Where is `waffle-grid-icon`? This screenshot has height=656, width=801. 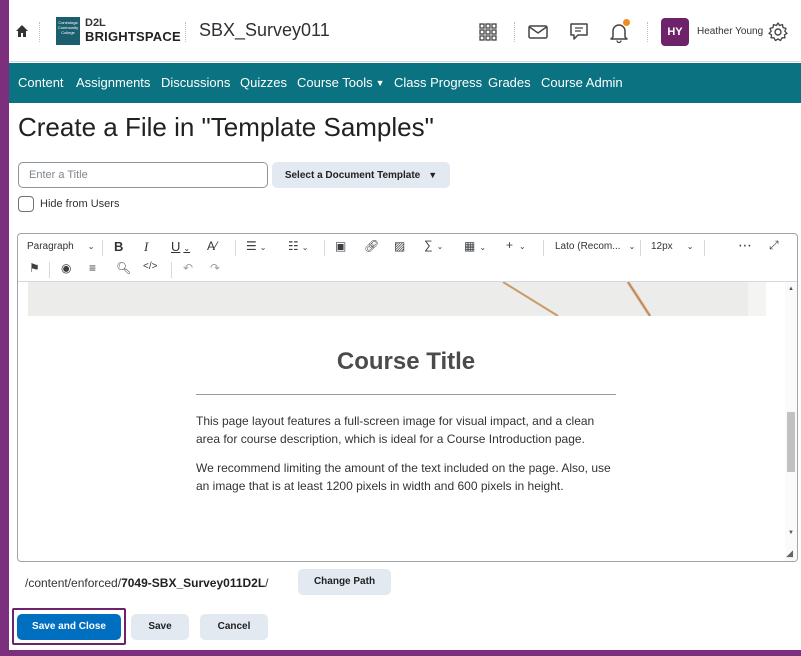
waffle-grid-icon is located at coordinates (488, 32).